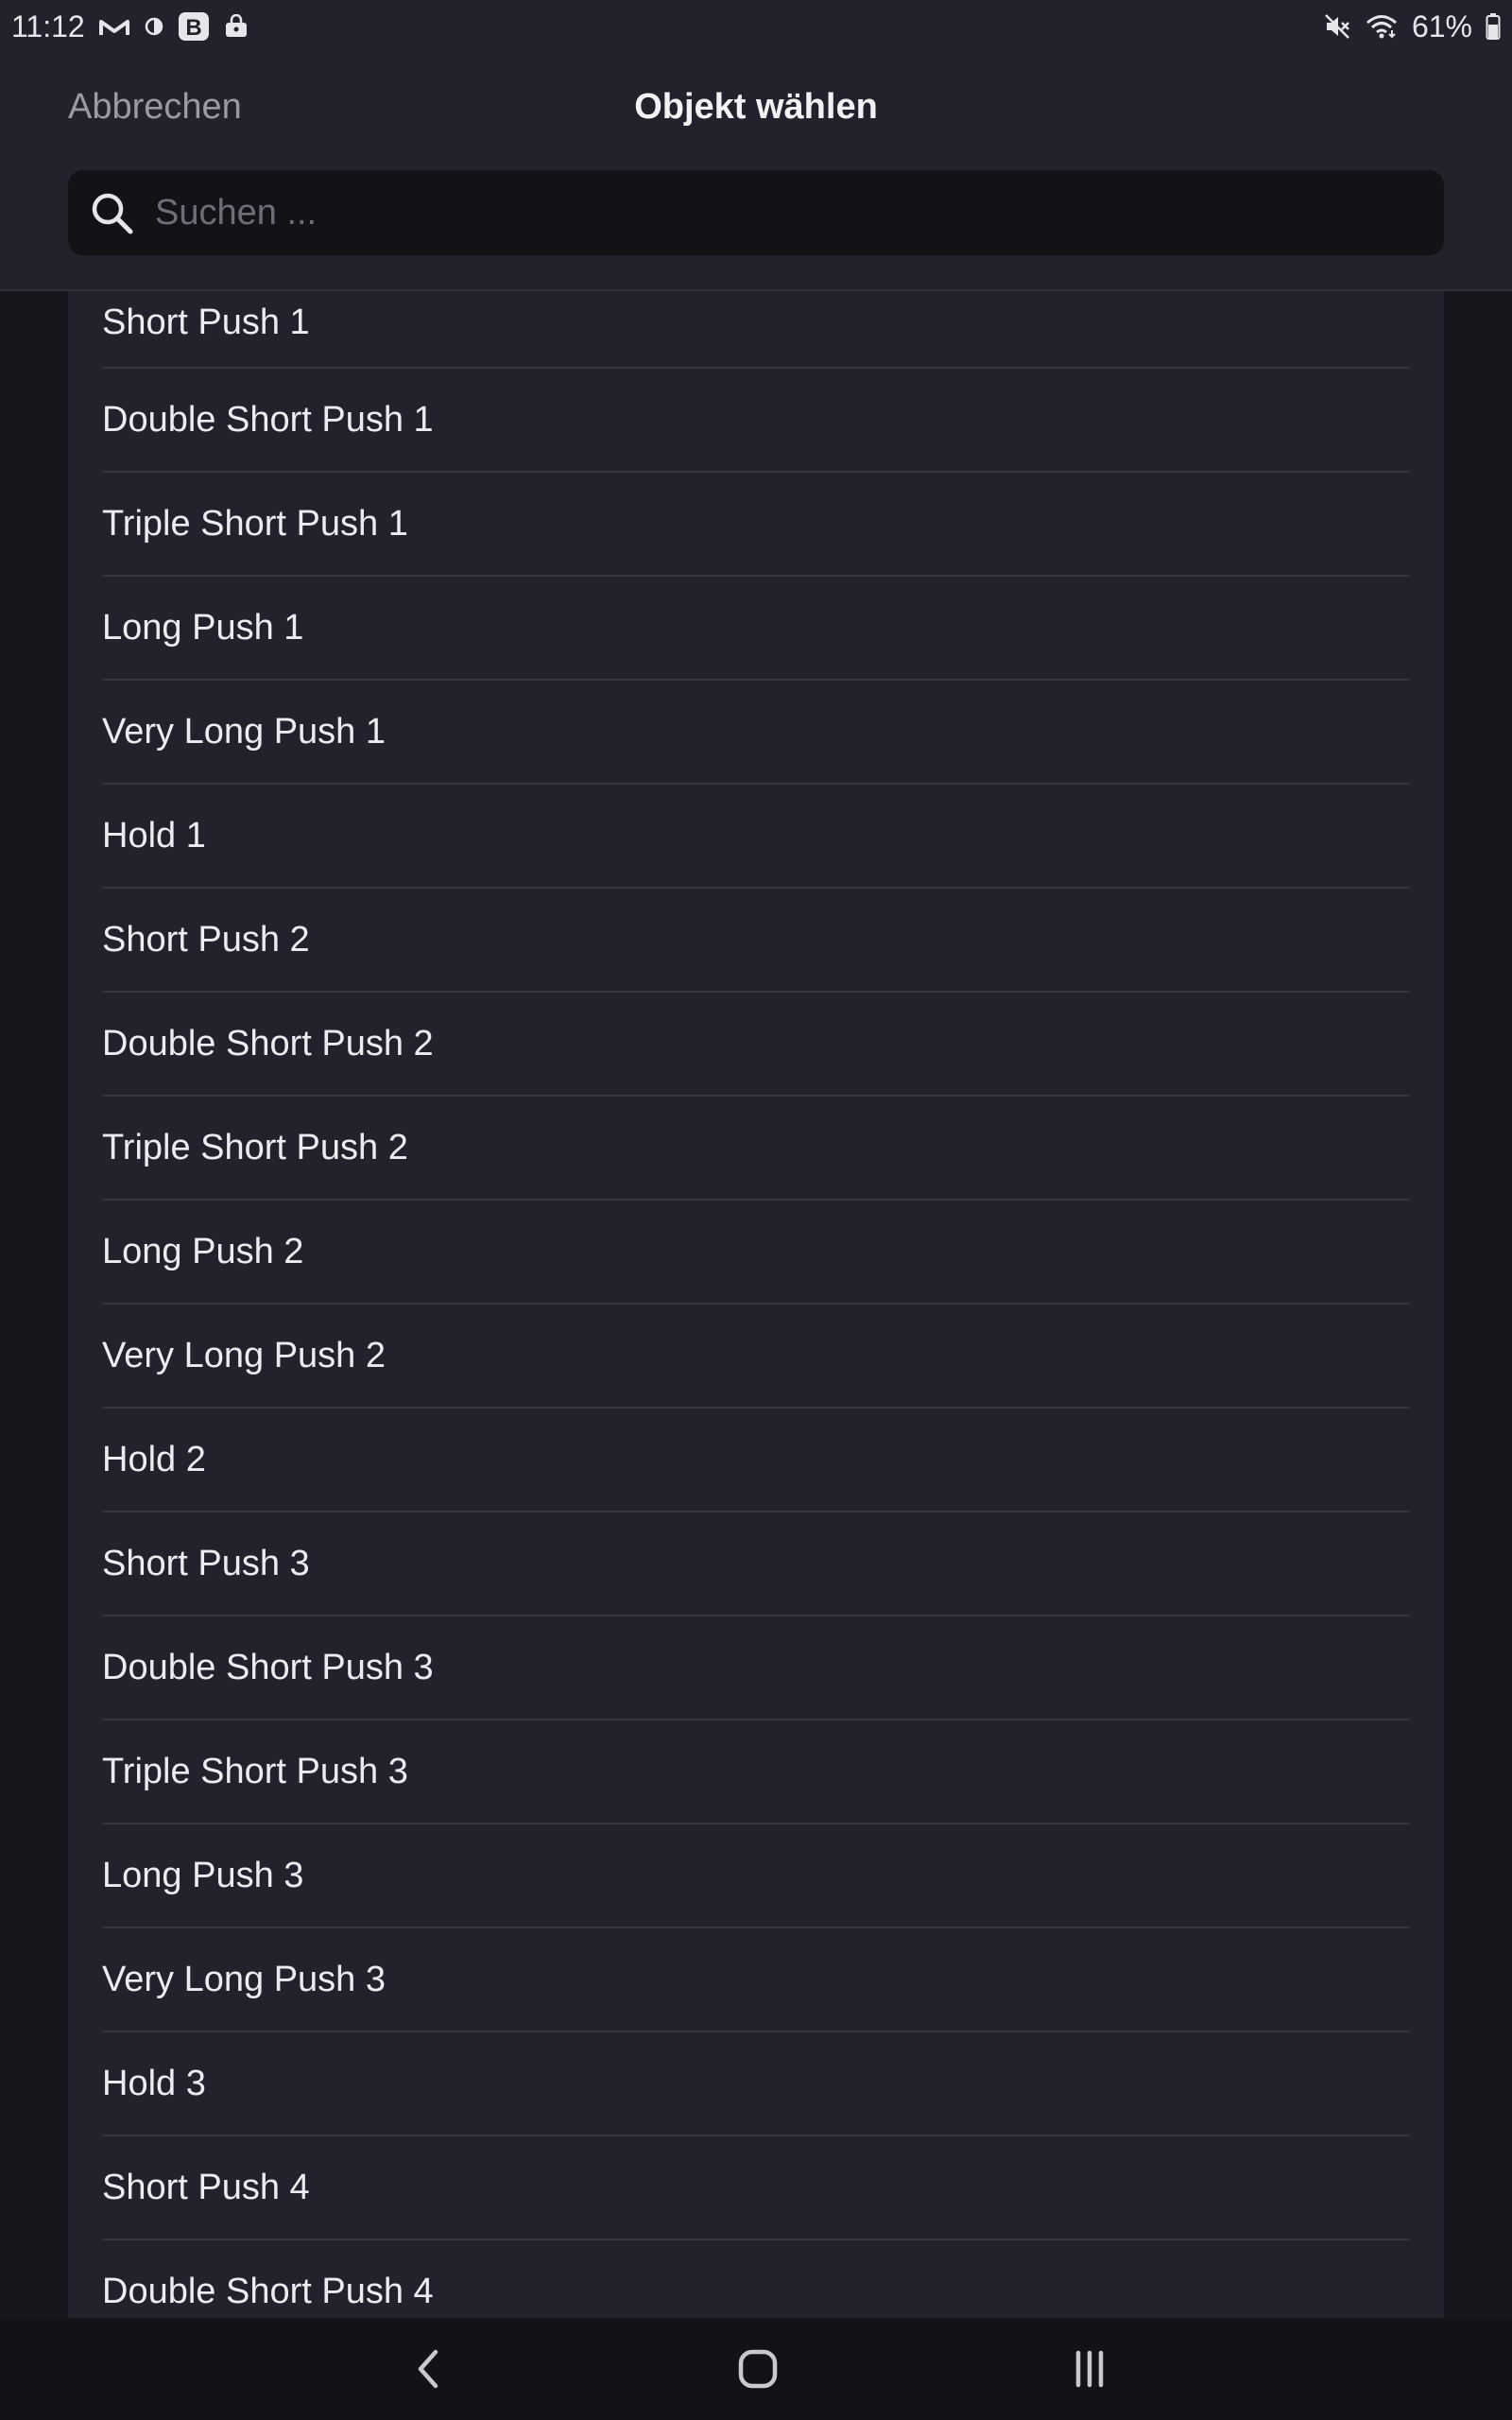  I want to click on home-icon, so click(758, 2369).